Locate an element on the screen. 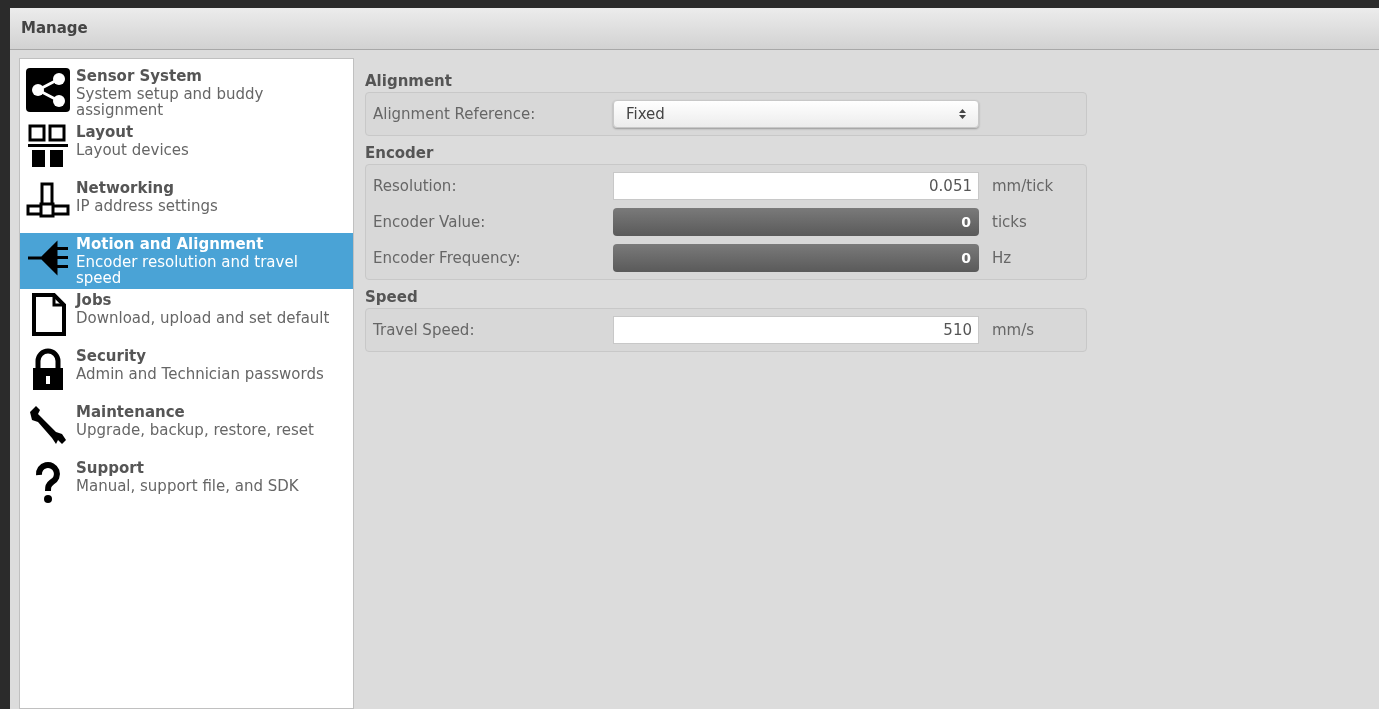 This screenshot has width=1379, height=709. item-description: Encoder resolution and travel speed is located at coordinates (187, 270).